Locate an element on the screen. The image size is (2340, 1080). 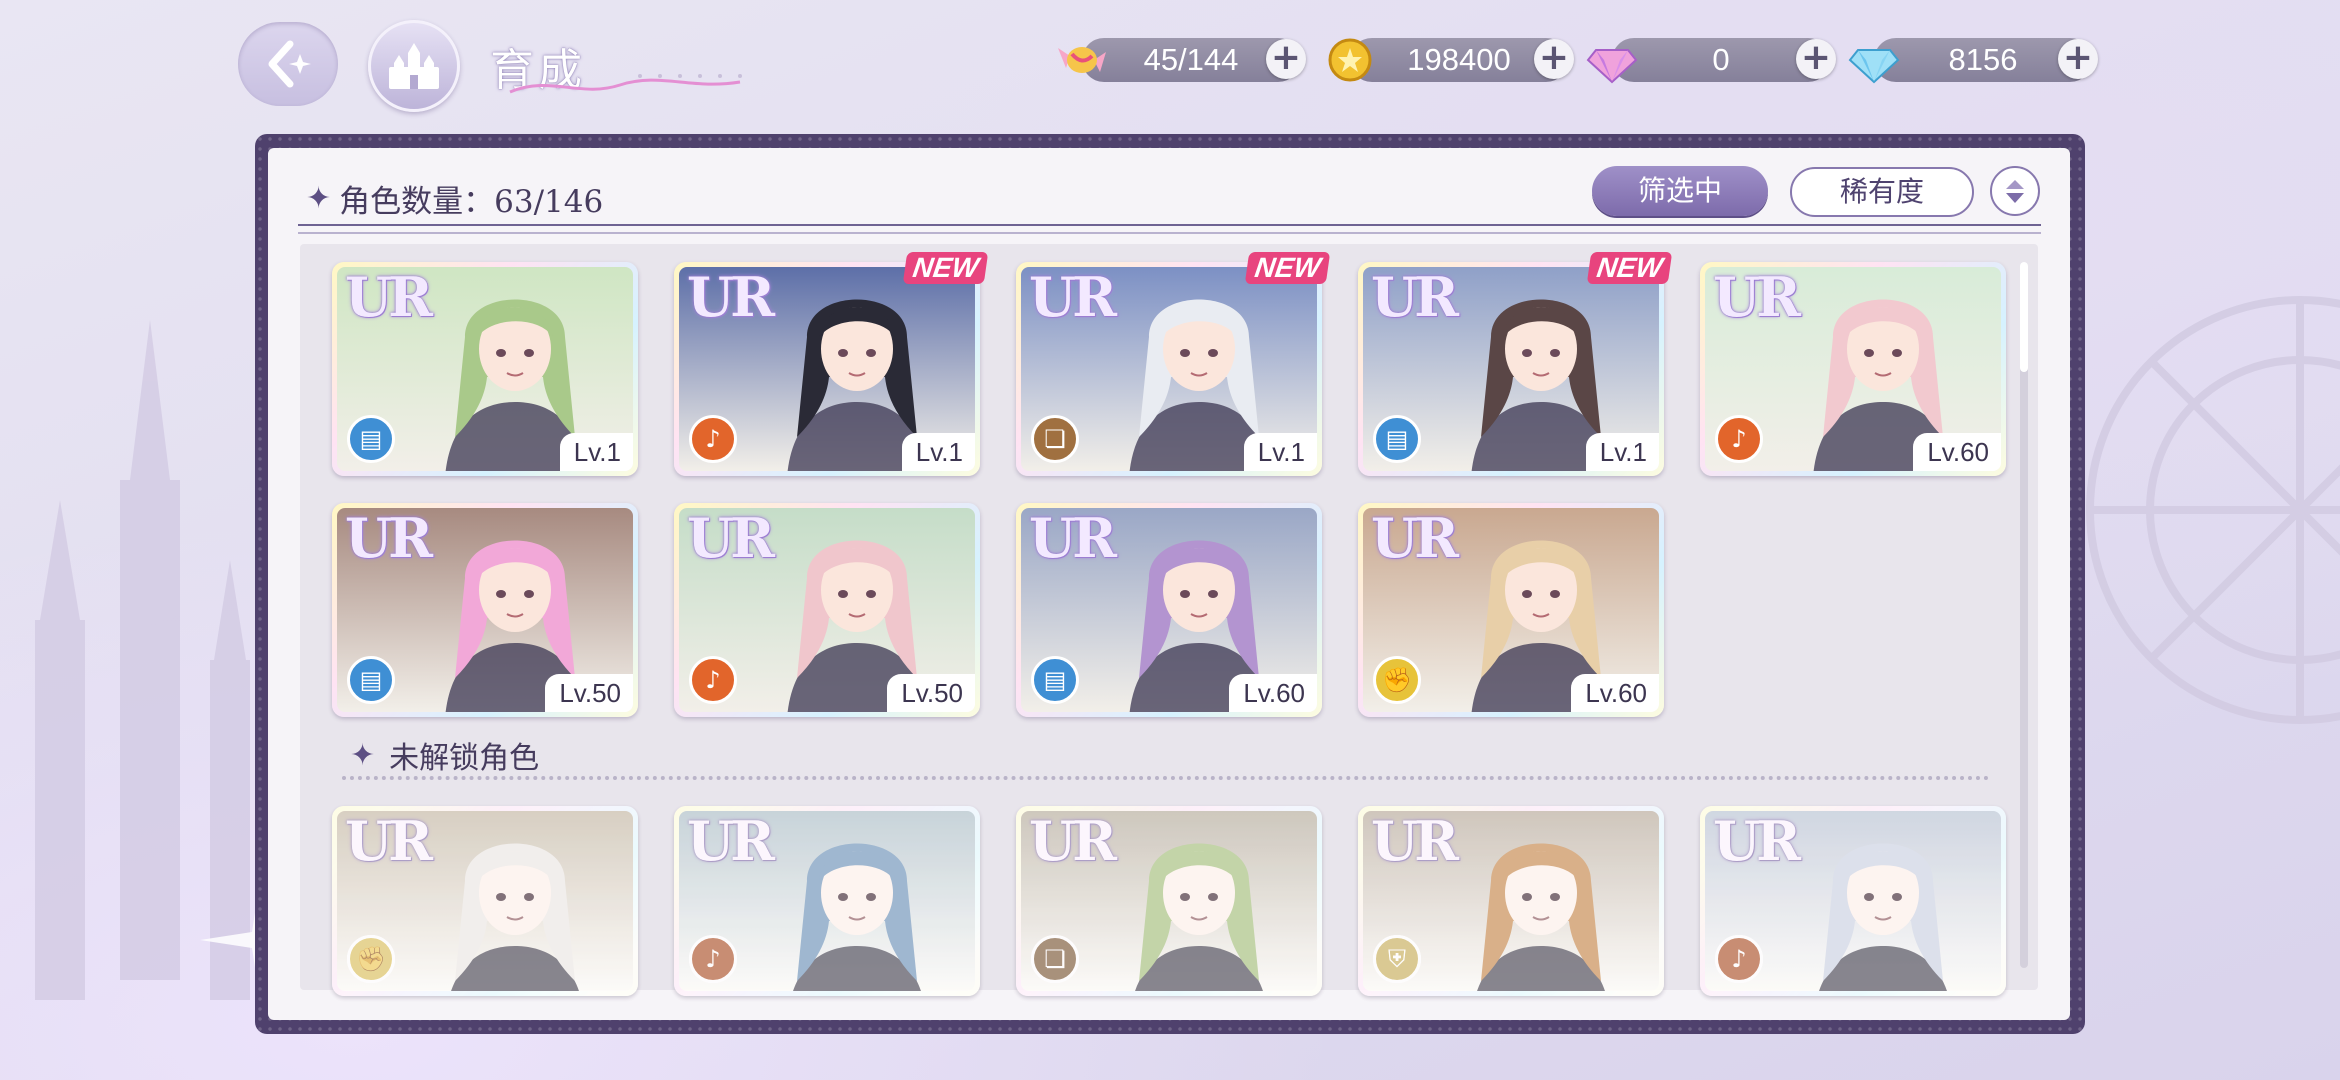
character-card: UR ▤ Lv.60 is located at coordinates (1169, 610).